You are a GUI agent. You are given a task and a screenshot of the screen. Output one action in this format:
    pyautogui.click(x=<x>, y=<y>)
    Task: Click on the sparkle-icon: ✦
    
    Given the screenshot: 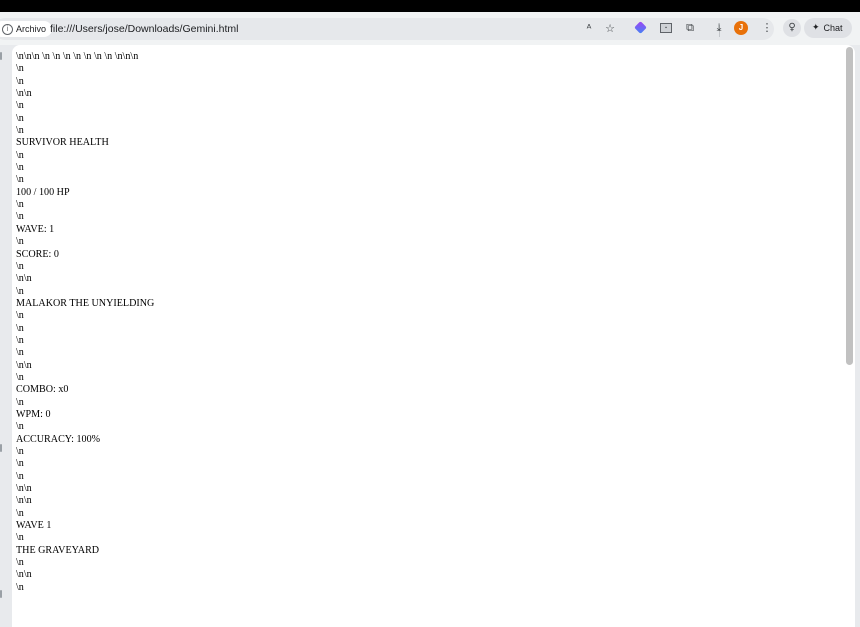 What is the action you would take?
    pyautogui.click(x=816, y=28)
    